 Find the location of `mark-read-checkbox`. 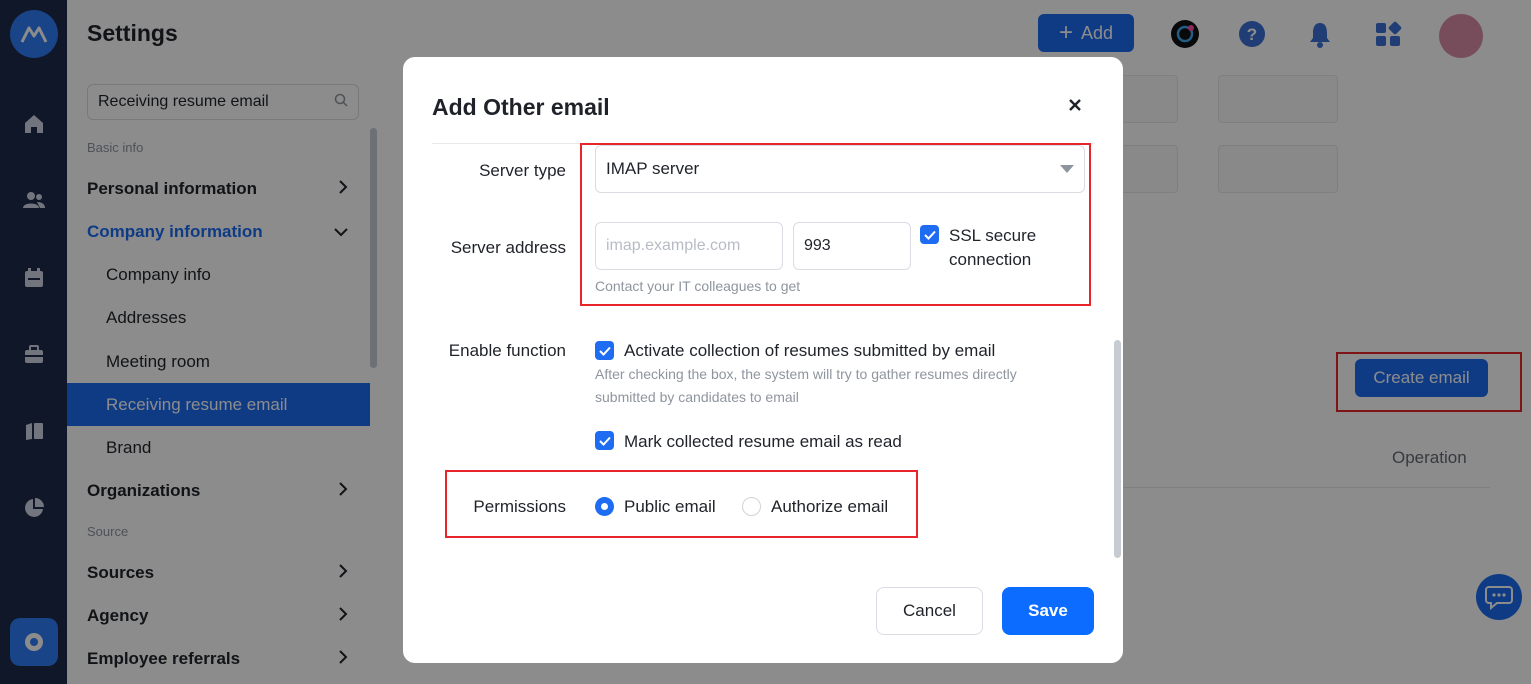

mark-read-checkbox is located at coordinates (604, 440).